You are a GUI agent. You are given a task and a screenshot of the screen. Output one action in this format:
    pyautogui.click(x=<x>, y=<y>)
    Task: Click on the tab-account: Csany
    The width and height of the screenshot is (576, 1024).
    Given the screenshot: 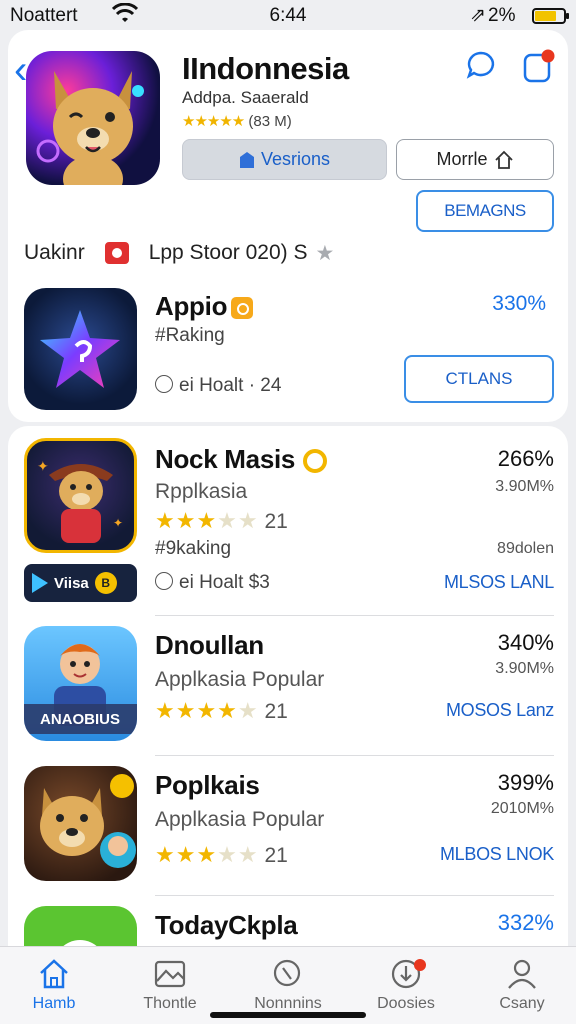 What is the action you would take?
    pyautogui.click(x=522, y=986)
    